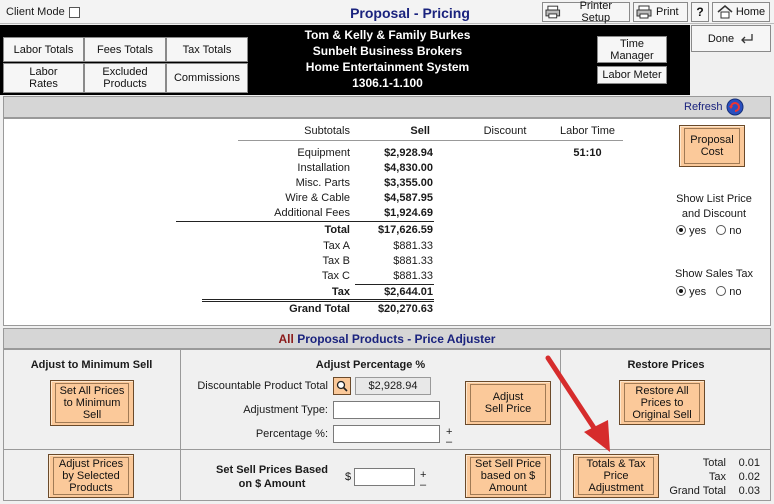  What do you see at coordinates (340, 292) in the screenshot?
I see `row-tax-label: Tax` at bounding box center [340, 292].